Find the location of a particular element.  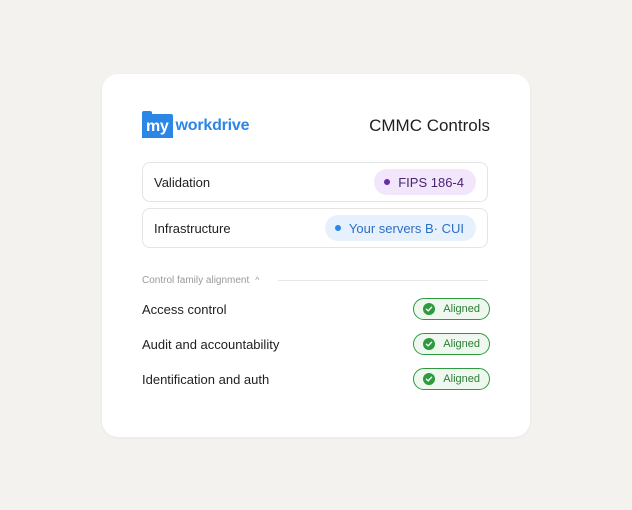

logo: my workdrive is located at coordinates (196, 124).